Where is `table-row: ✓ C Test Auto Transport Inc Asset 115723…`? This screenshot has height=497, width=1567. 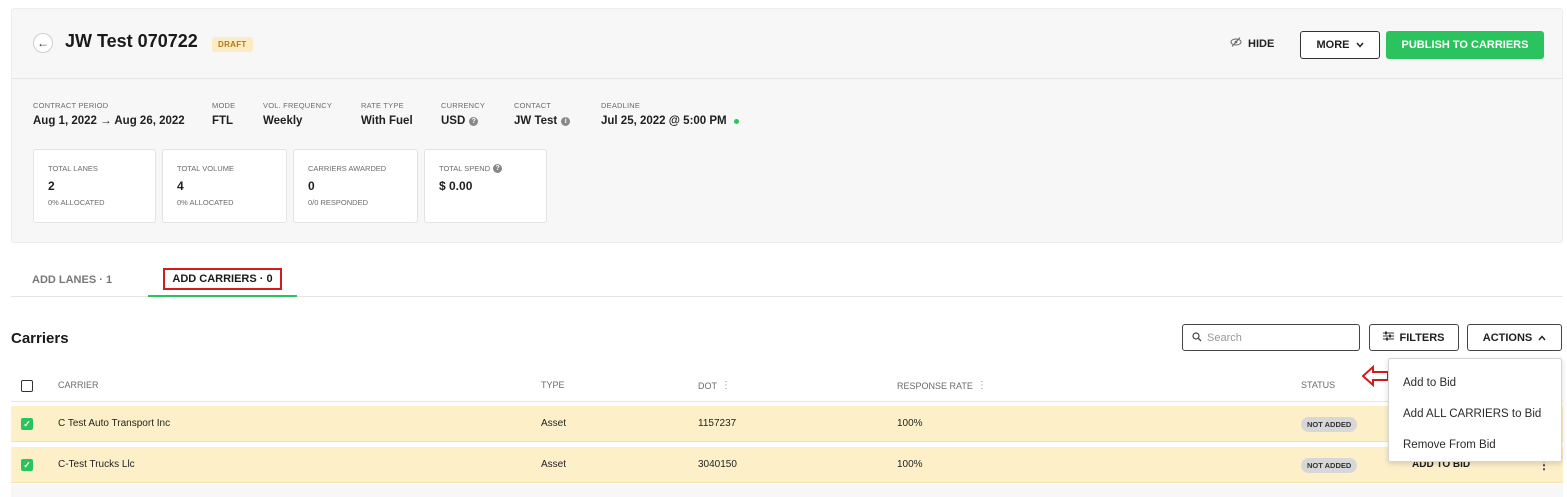
table-row: ✓ C Test Auto Transport Inc Asset 115723… is located at coordinates (787, 424).